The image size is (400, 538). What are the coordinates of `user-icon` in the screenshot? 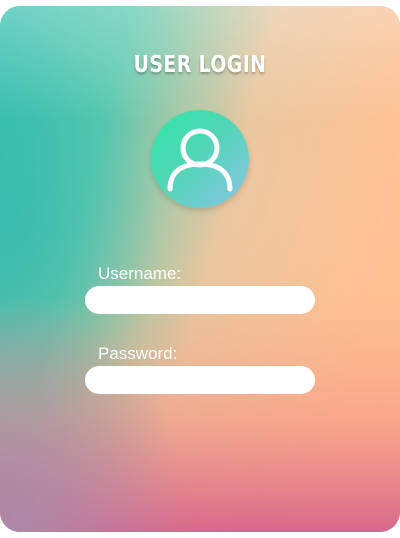 It's located at (200, 160).